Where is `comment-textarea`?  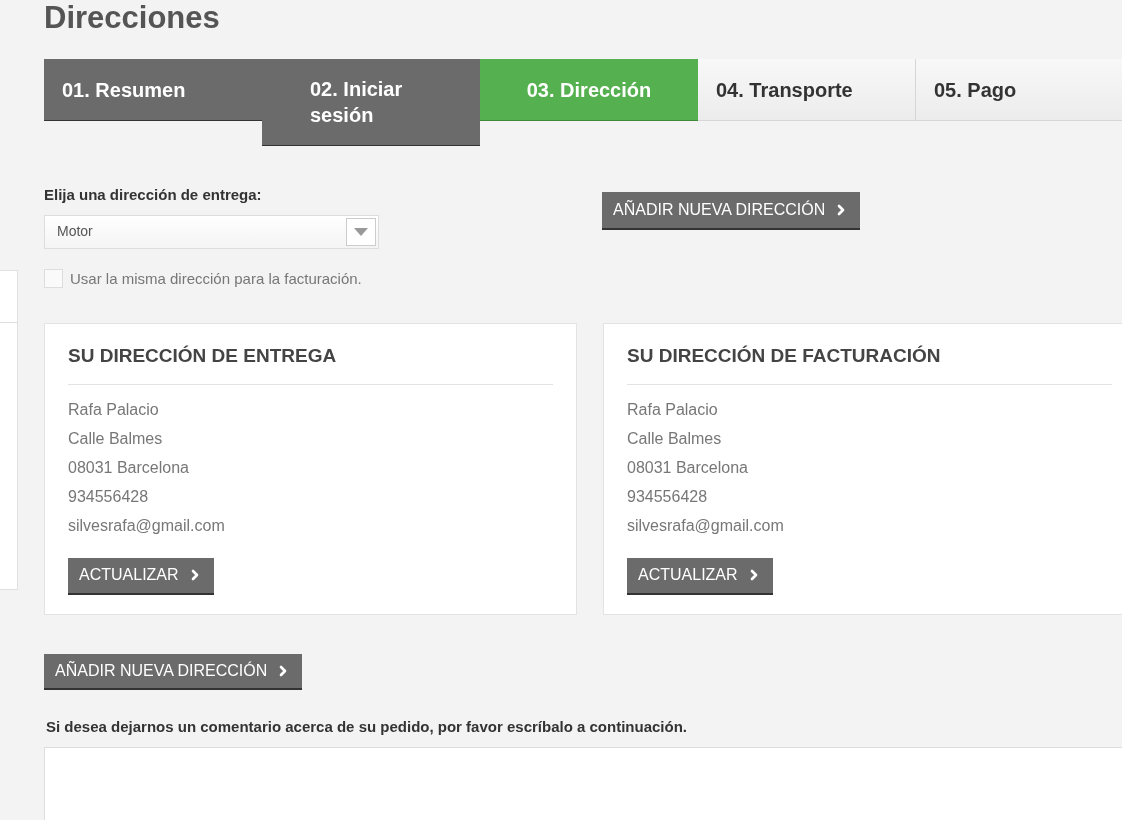
comment-textarea is located at coordinates (583, 783).